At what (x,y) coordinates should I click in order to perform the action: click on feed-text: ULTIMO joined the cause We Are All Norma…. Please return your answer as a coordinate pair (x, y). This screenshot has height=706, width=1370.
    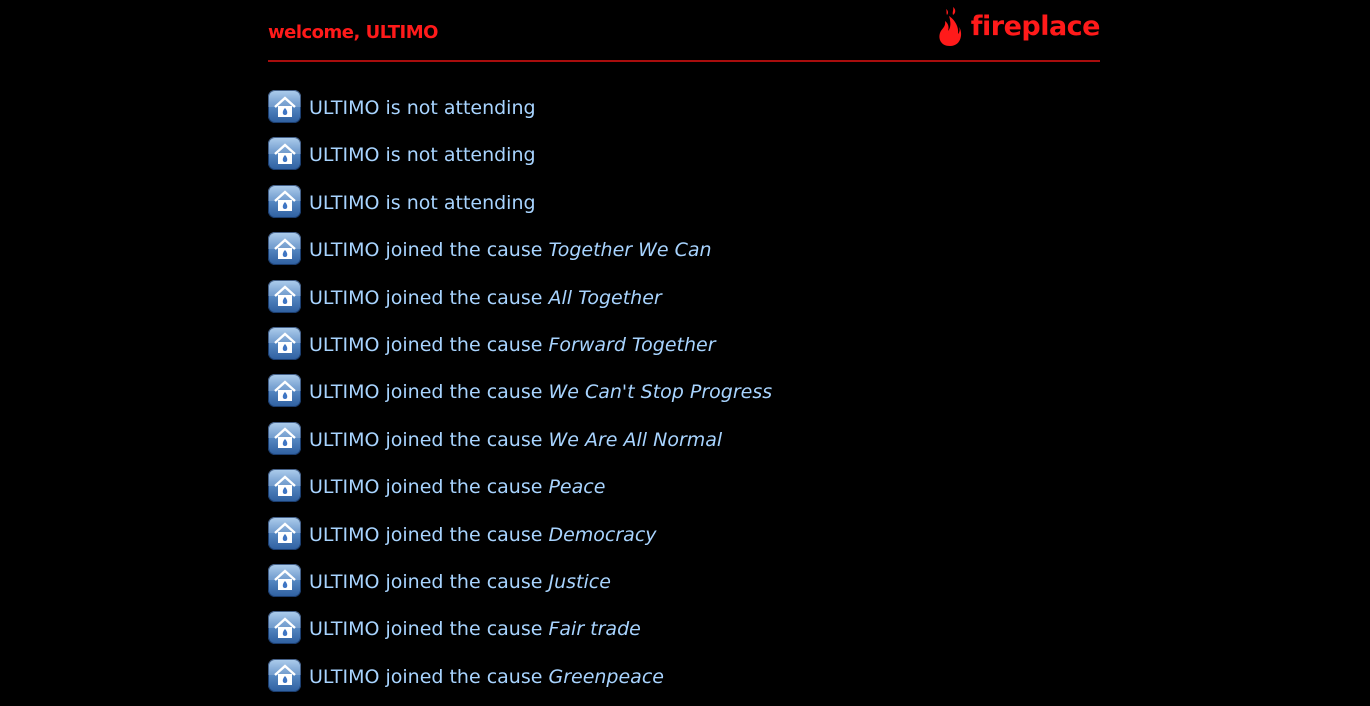
    Looking at the image, I should click on (515, 440).